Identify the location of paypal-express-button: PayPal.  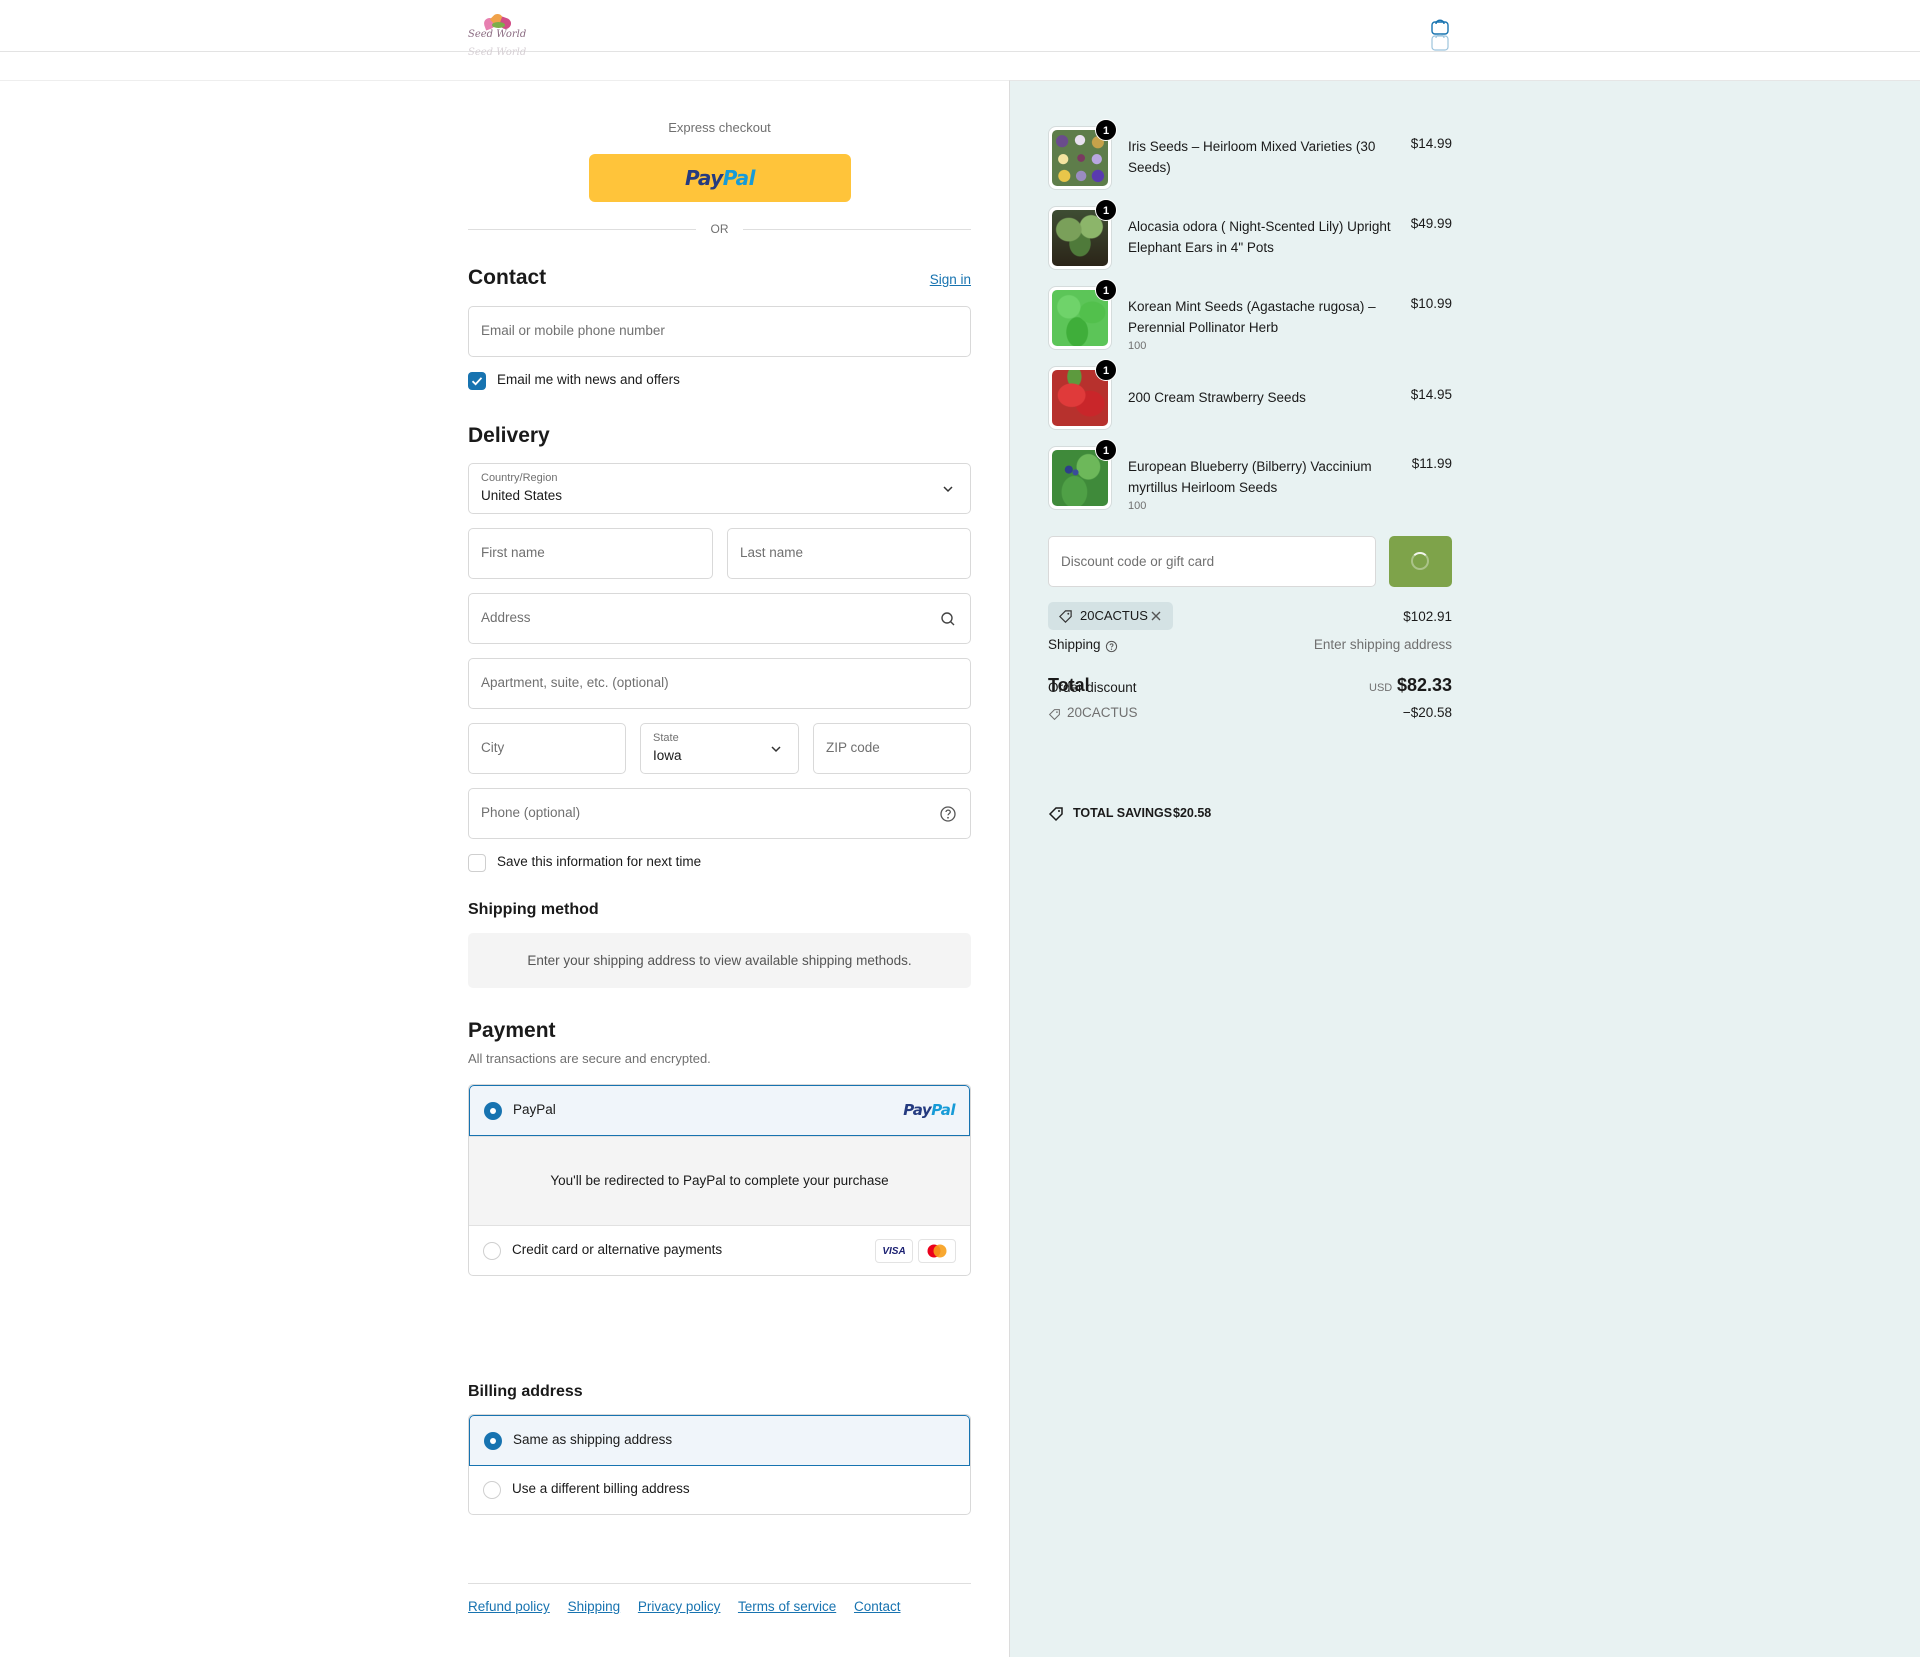
(720, 178).